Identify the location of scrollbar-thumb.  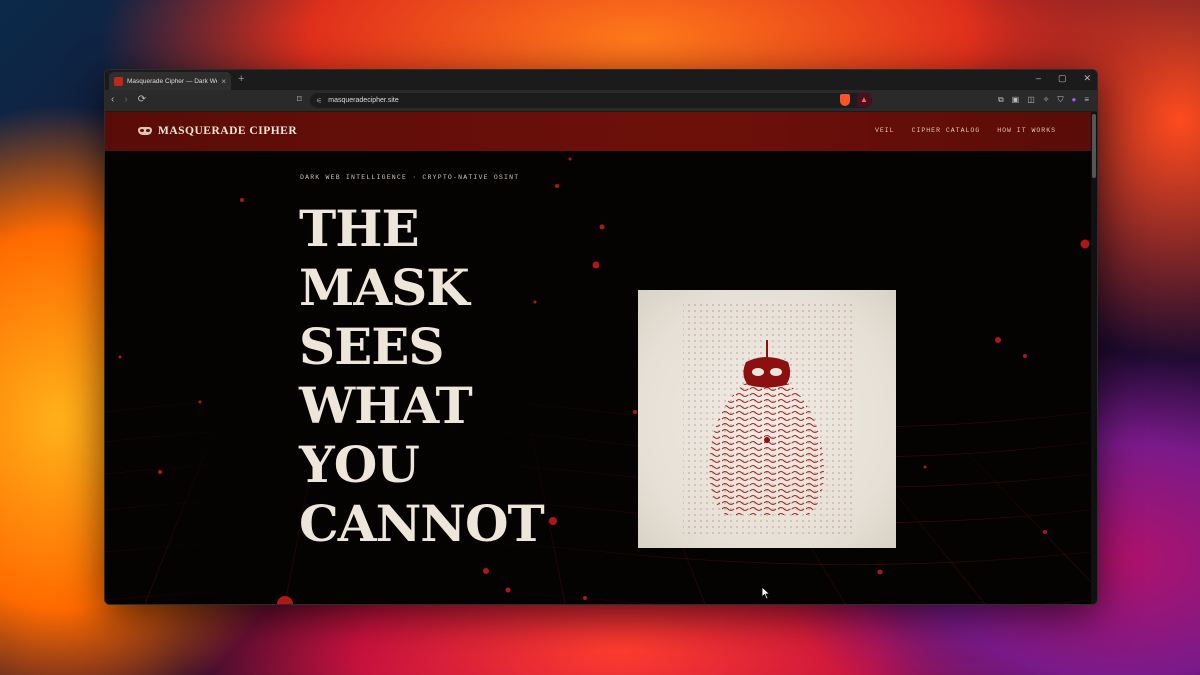
(1094, 146).